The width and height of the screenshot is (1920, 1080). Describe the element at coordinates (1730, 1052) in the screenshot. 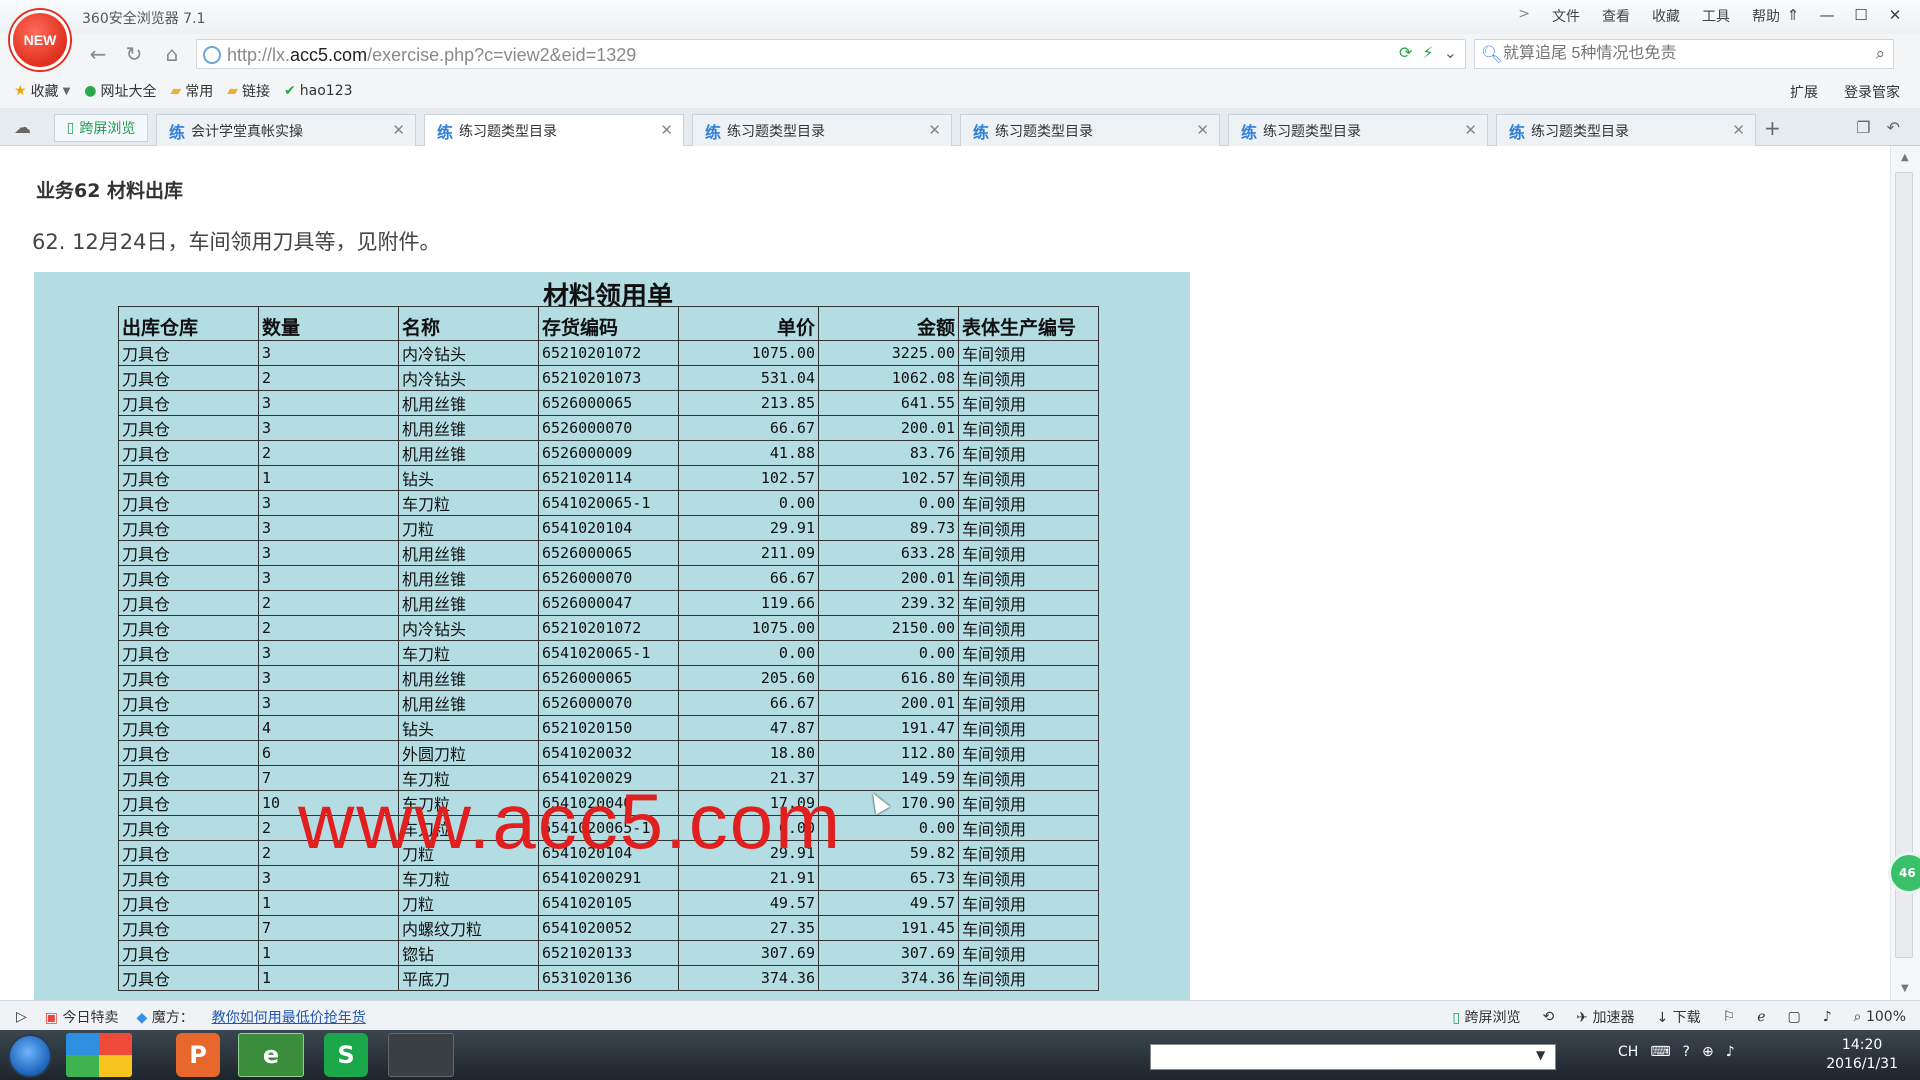

I see `volume-icon: ♪` at that location.